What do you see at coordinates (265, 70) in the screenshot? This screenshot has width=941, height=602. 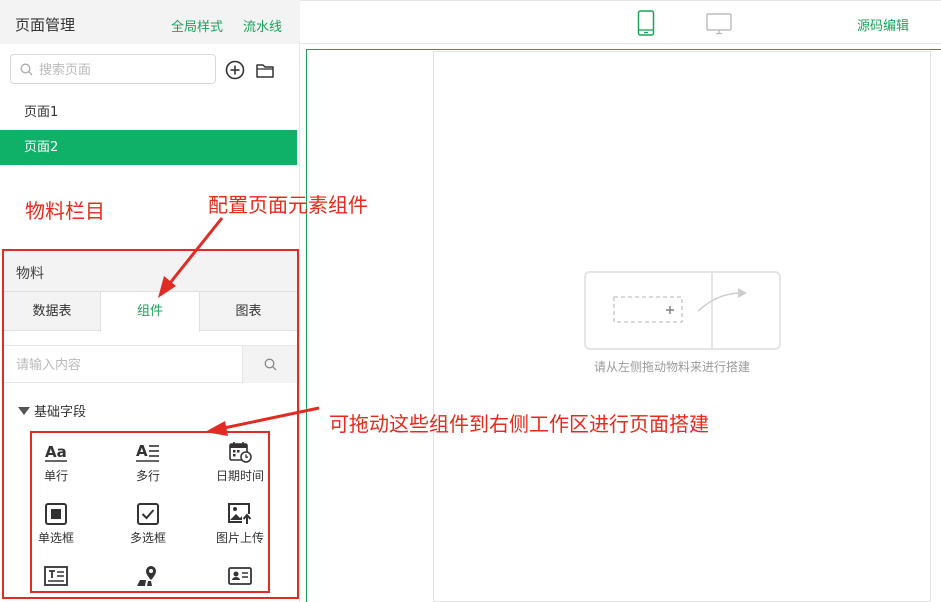 I see `folder-icon` at bounding box center [265, 70].